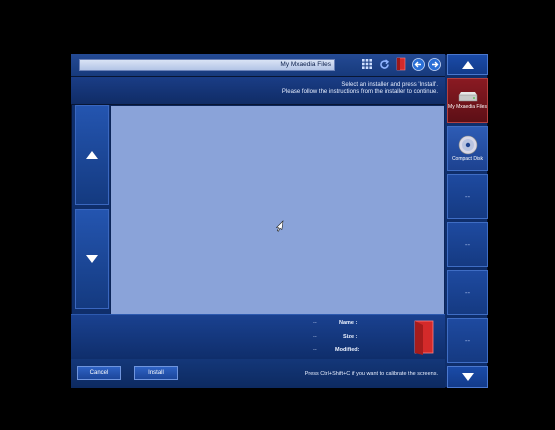 The image size is (555, 430). What do you see at coordinates (467, 158) in the screenshot?
I see `sidebar-item-label: Compact Disk` at bounding box center [467, 158].